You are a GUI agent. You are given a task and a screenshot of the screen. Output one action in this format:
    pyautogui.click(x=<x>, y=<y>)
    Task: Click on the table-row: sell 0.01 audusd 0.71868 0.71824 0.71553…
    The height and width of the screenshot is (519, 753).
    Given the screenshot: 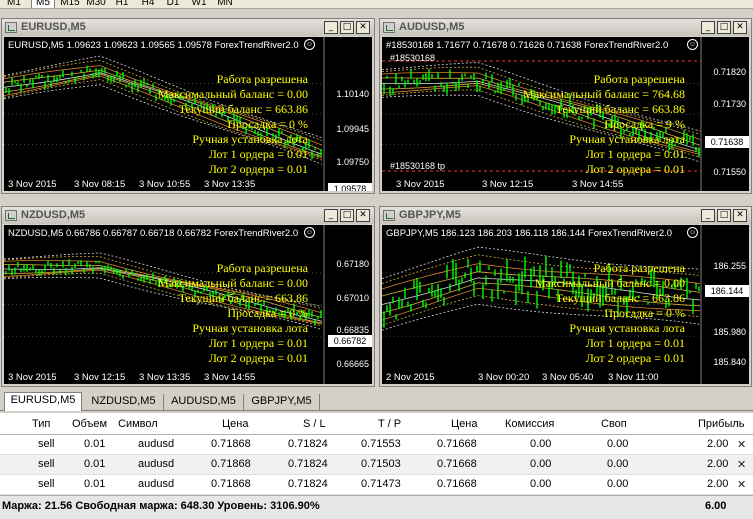 What is the action you would take?
    pyautogui.click(x=376, y=445)
    